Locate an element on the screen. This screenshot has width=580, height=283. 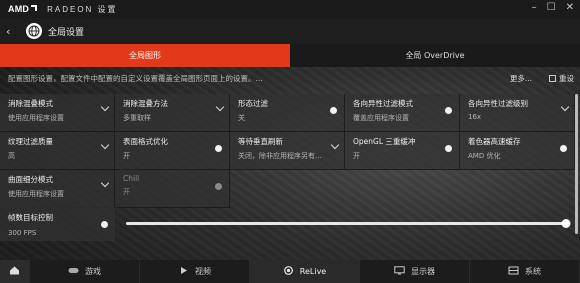
setting-tile: 曲面细分模式使用应用程序设置 is located at coordinates (57, 189).